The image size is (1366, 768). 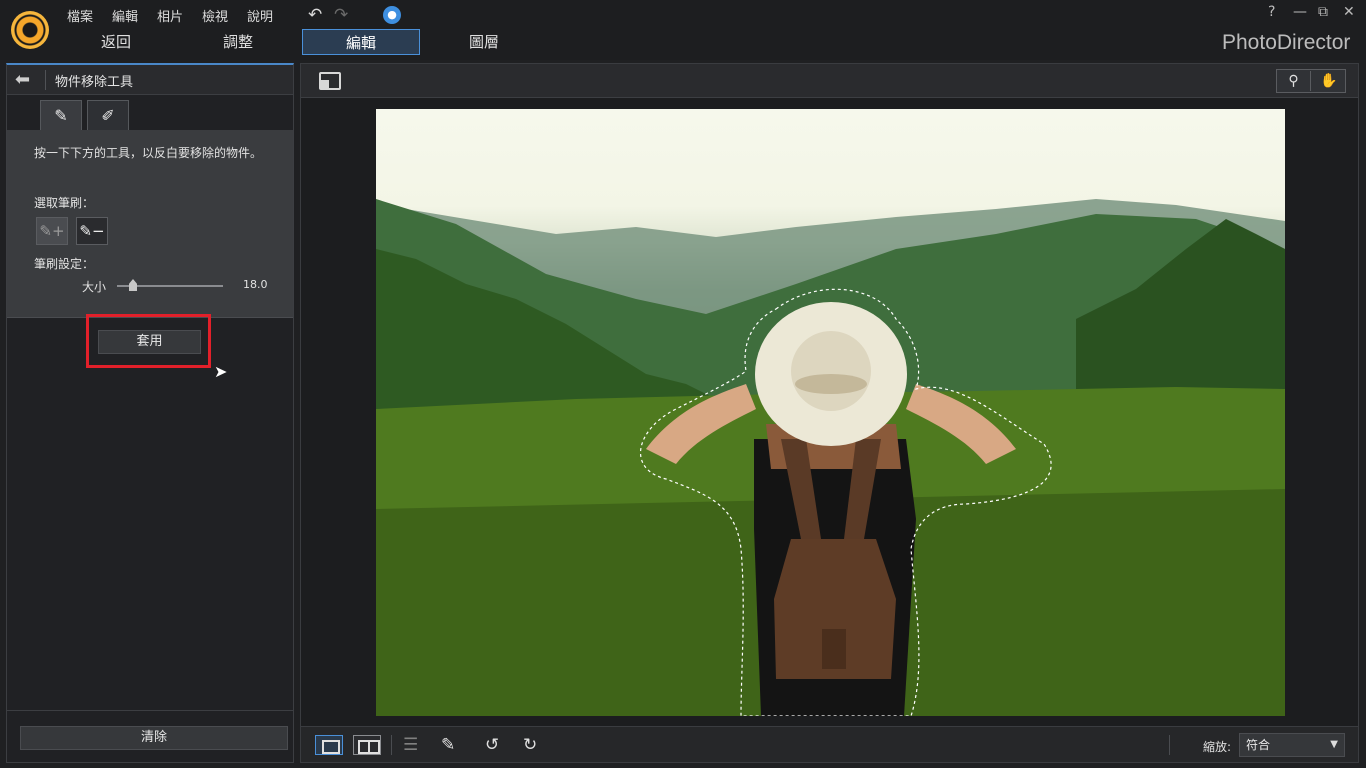 What do you see at coordinates (484, 42) in the screenshot?
I see `tab-layers: 圖層` at bounding box center [484, 42].